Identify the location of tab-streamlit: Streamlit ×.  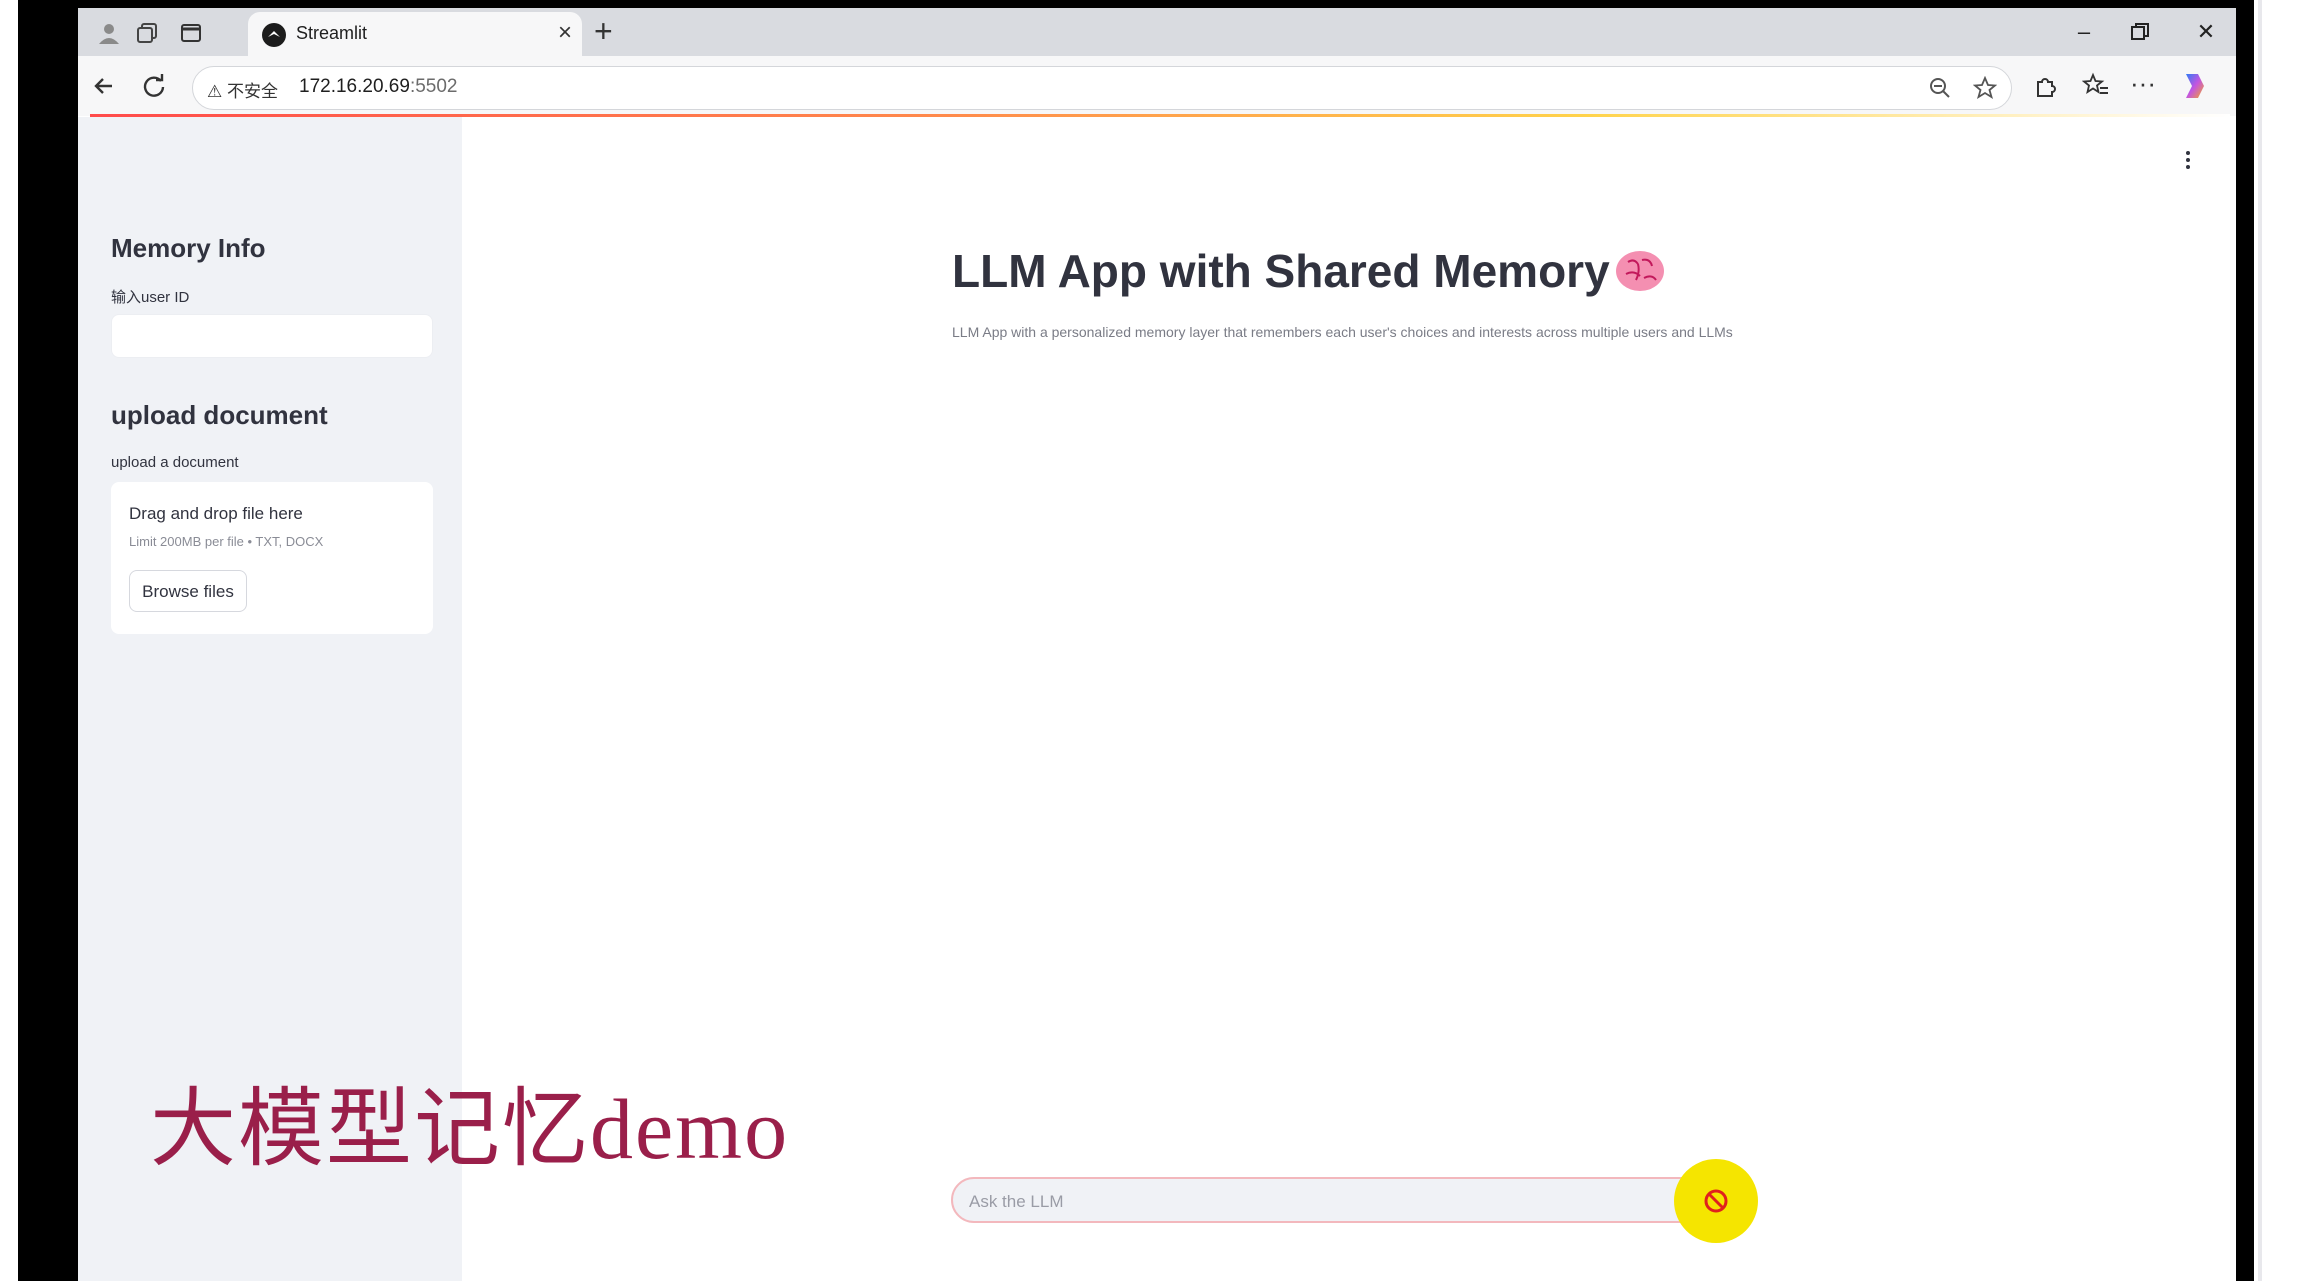
(415, 34).